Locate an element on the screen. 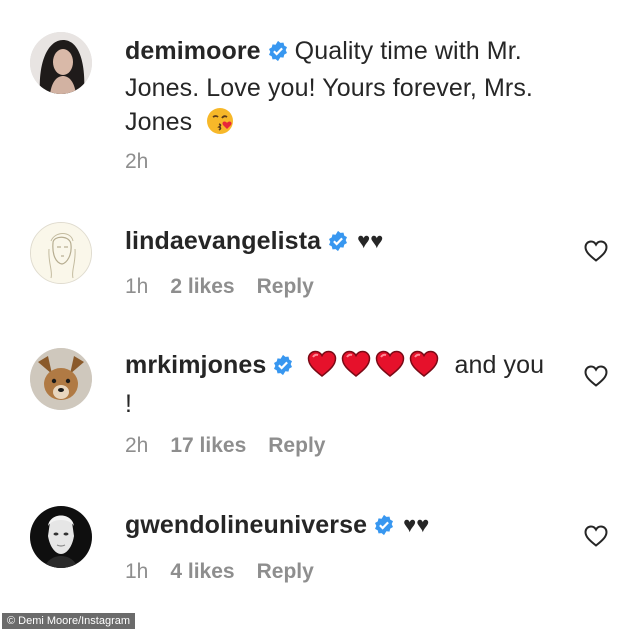 The image size is (634, 630). username: lindaevangelista is located at coordinates (223, 241).